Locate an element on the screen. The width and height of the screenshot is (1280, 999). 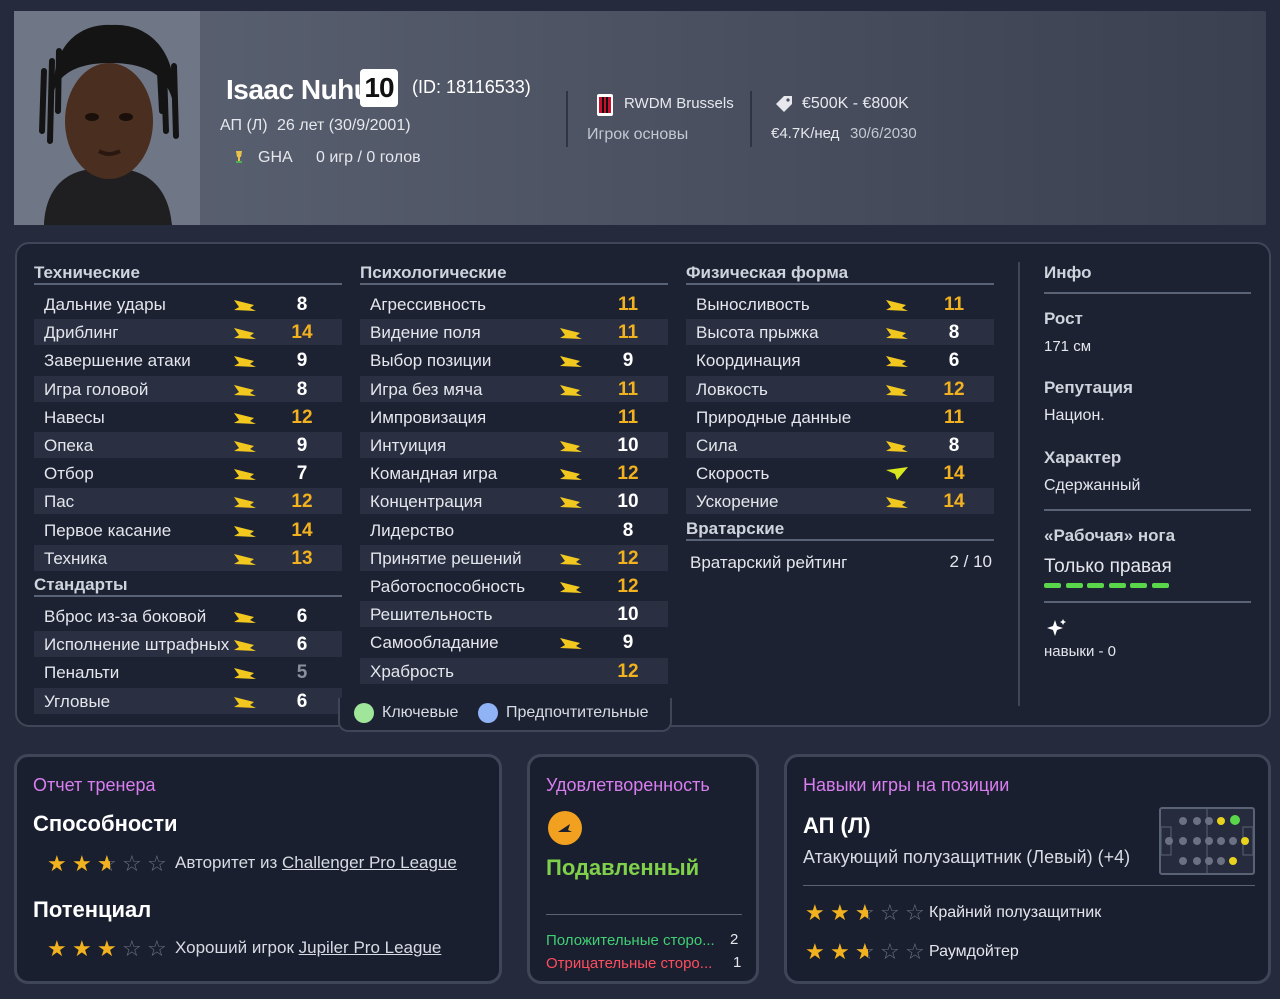
goalkeeper-rating-row: Вратарский рейтинг 2 / 10 is located at coordinates (840, 562).